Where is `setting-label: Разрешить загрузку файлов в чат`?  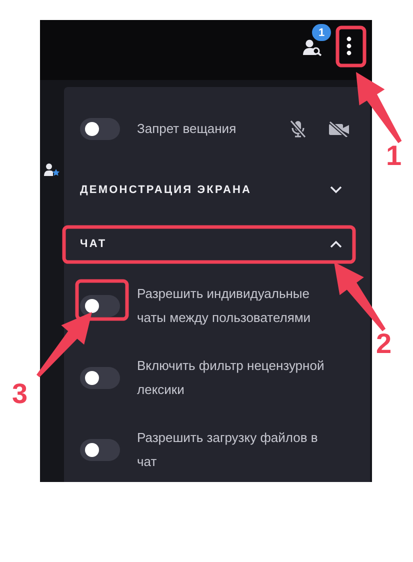 setting-label: Разрешить загрузку файлов в чат is located at coordinates (228, 450).